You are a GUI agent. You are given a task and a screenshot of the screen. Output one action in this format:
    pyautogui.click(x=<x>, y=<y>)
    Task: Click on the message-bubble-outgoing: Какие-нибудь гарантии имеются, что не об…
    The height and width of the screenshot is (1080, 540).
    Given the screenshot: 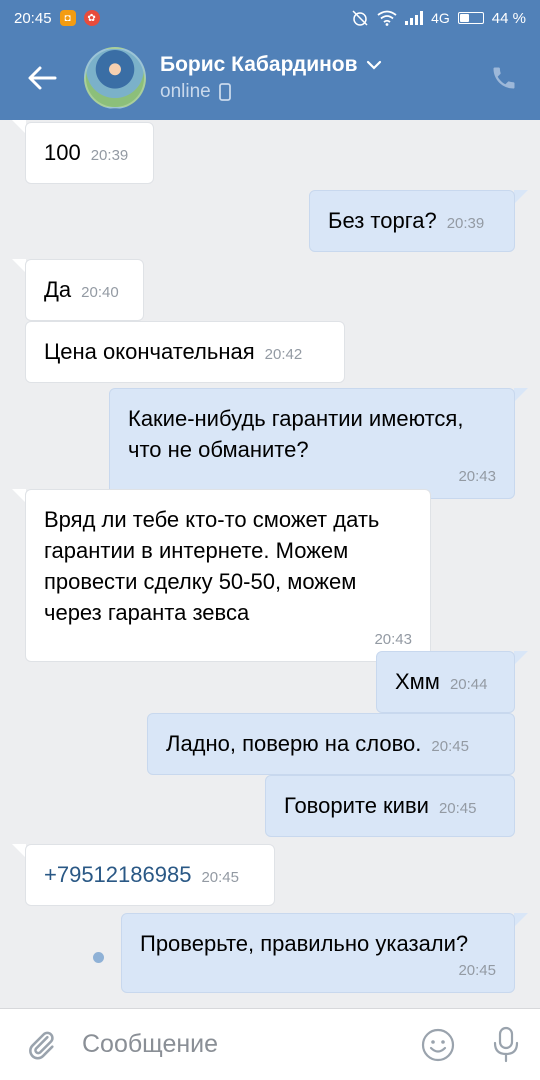 What is the action you would take?
    pyautogui.click(x=312, y=443)
    